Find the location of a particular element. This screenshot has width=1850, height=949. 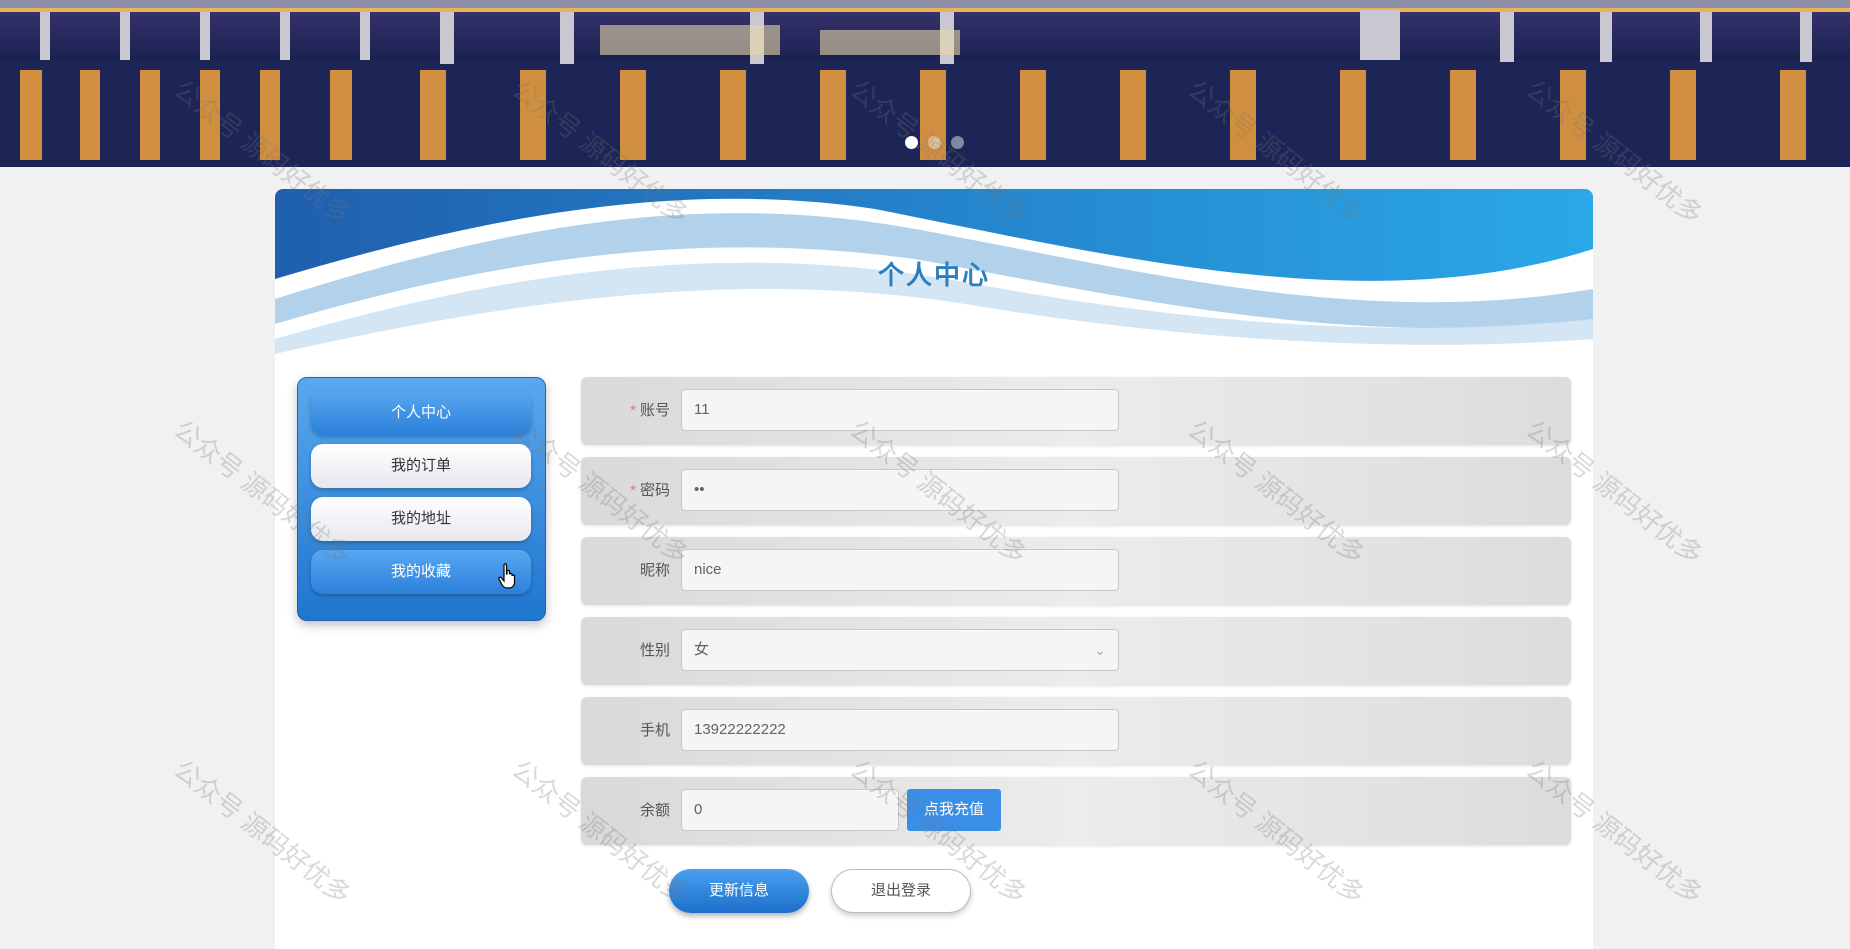

gender-value: 女 is located at coordinates (702, 649).